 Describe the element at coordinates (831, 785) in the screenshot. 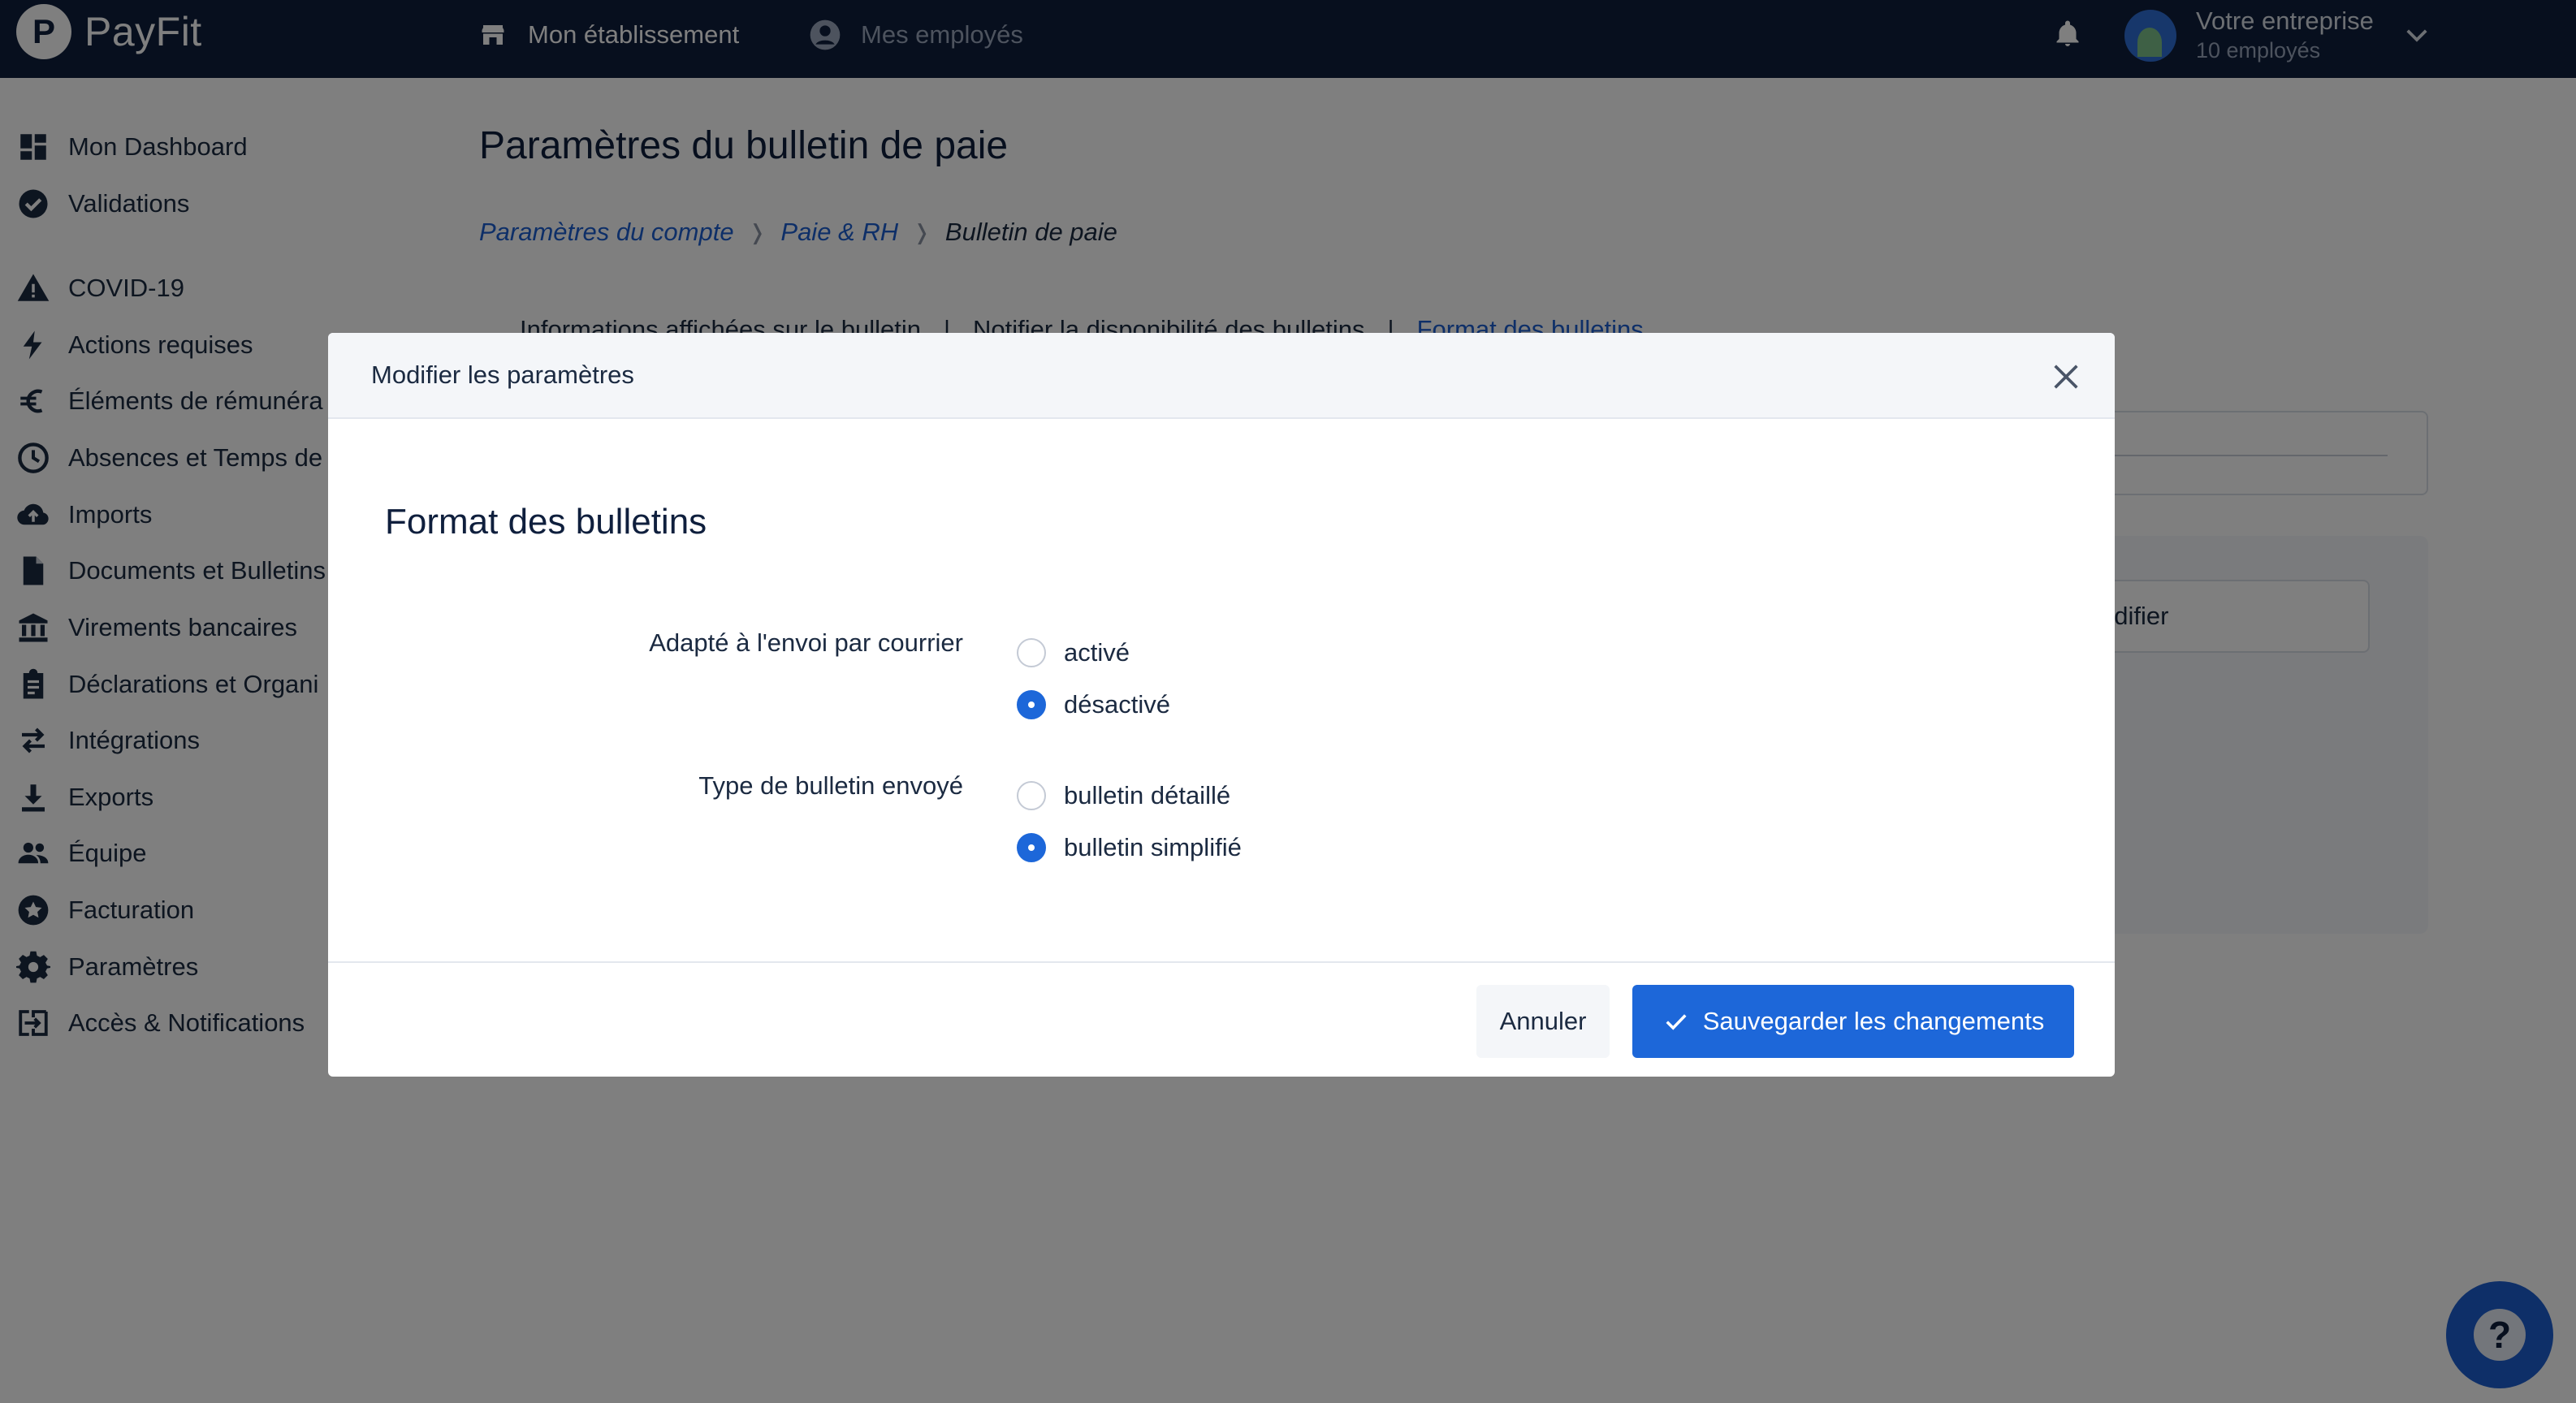

I see `field-label-type-bulletin: Type de bulletin envoyé` at that location.